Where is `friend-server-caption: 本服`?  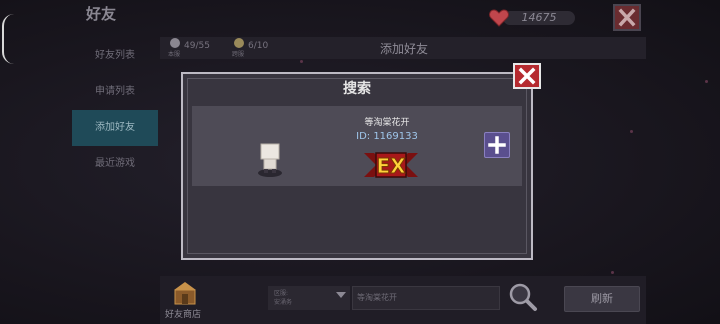
friend-server-caption: 本服 is located at coordinates (174, 54).